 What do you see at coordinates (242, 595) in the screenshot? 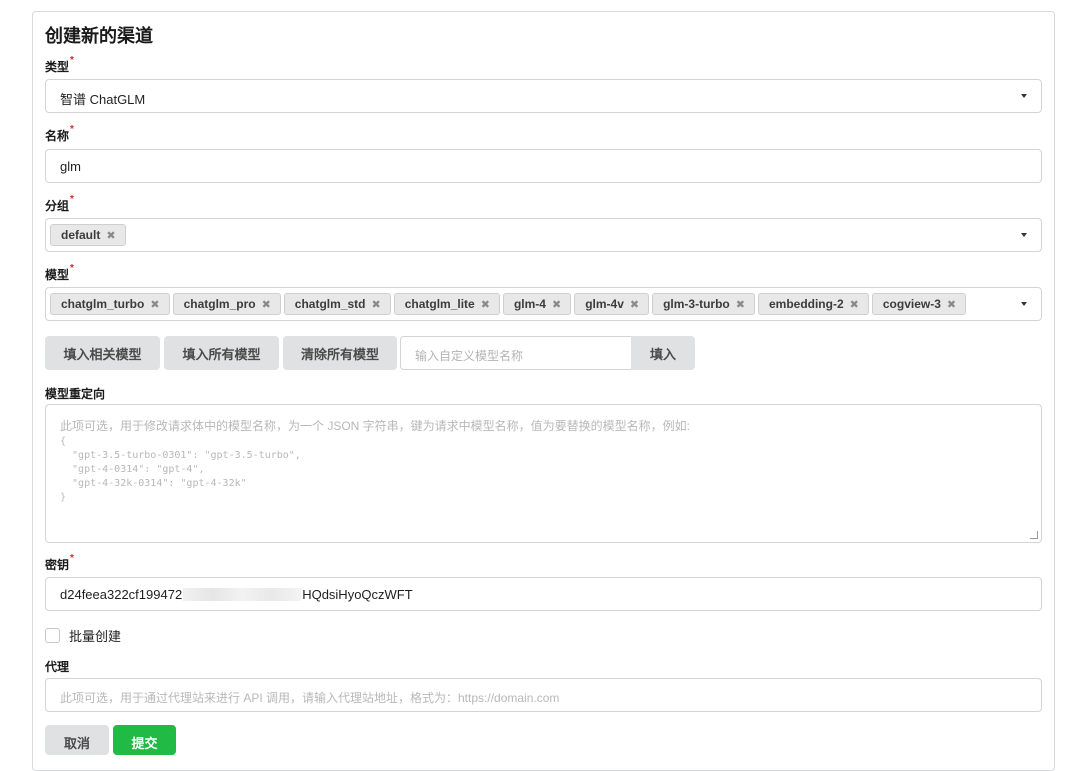
I see `redacted-key-segment` at bounding box center [242, 595].